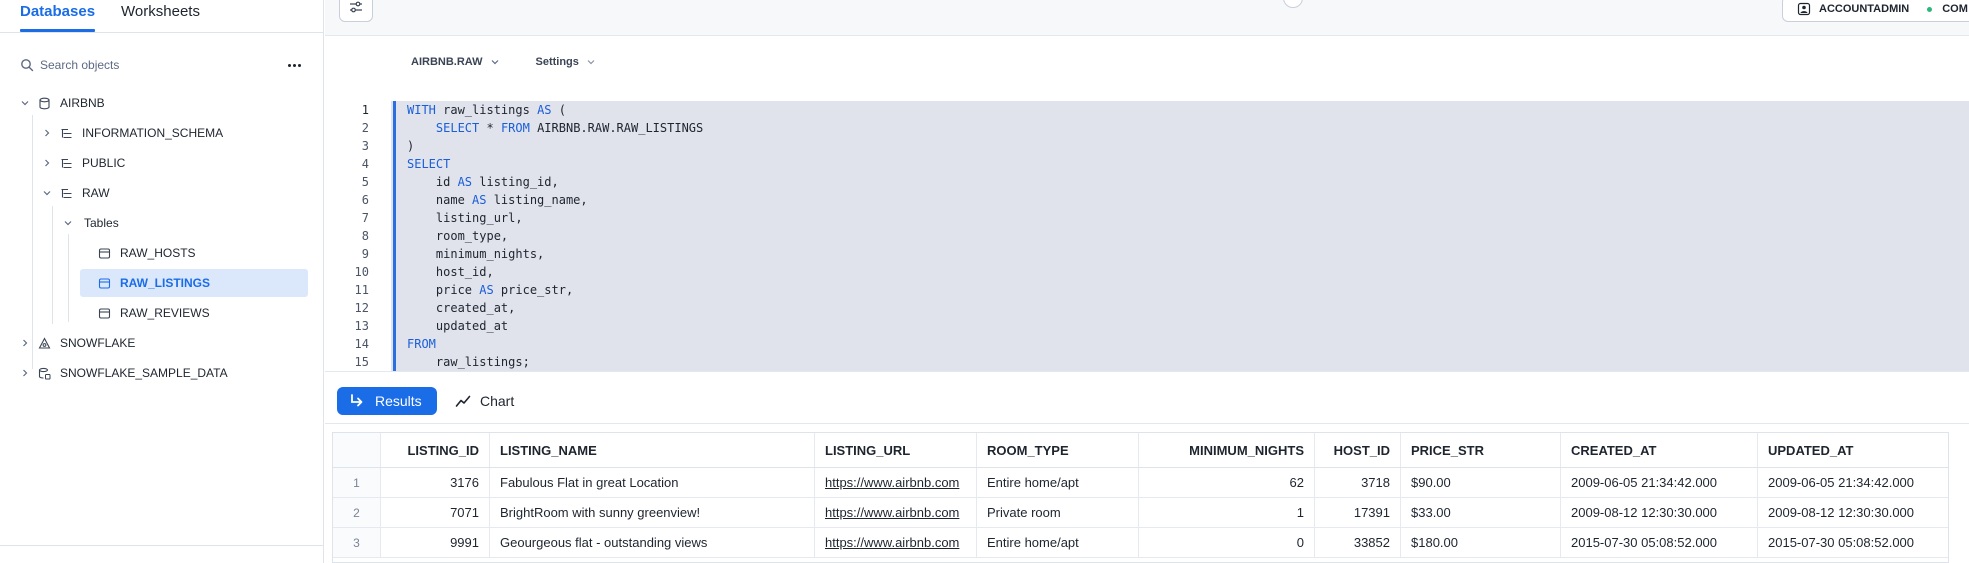  I want to click on cell-room-type: Entire home/apt, so click(1058, 542).